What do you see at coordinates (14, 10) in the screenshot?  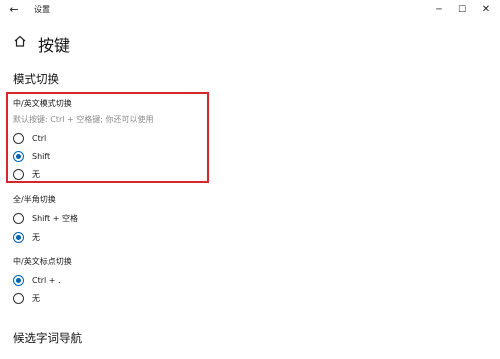 I see `back-arrow-icon: ←` at bounding box center [14, 10].